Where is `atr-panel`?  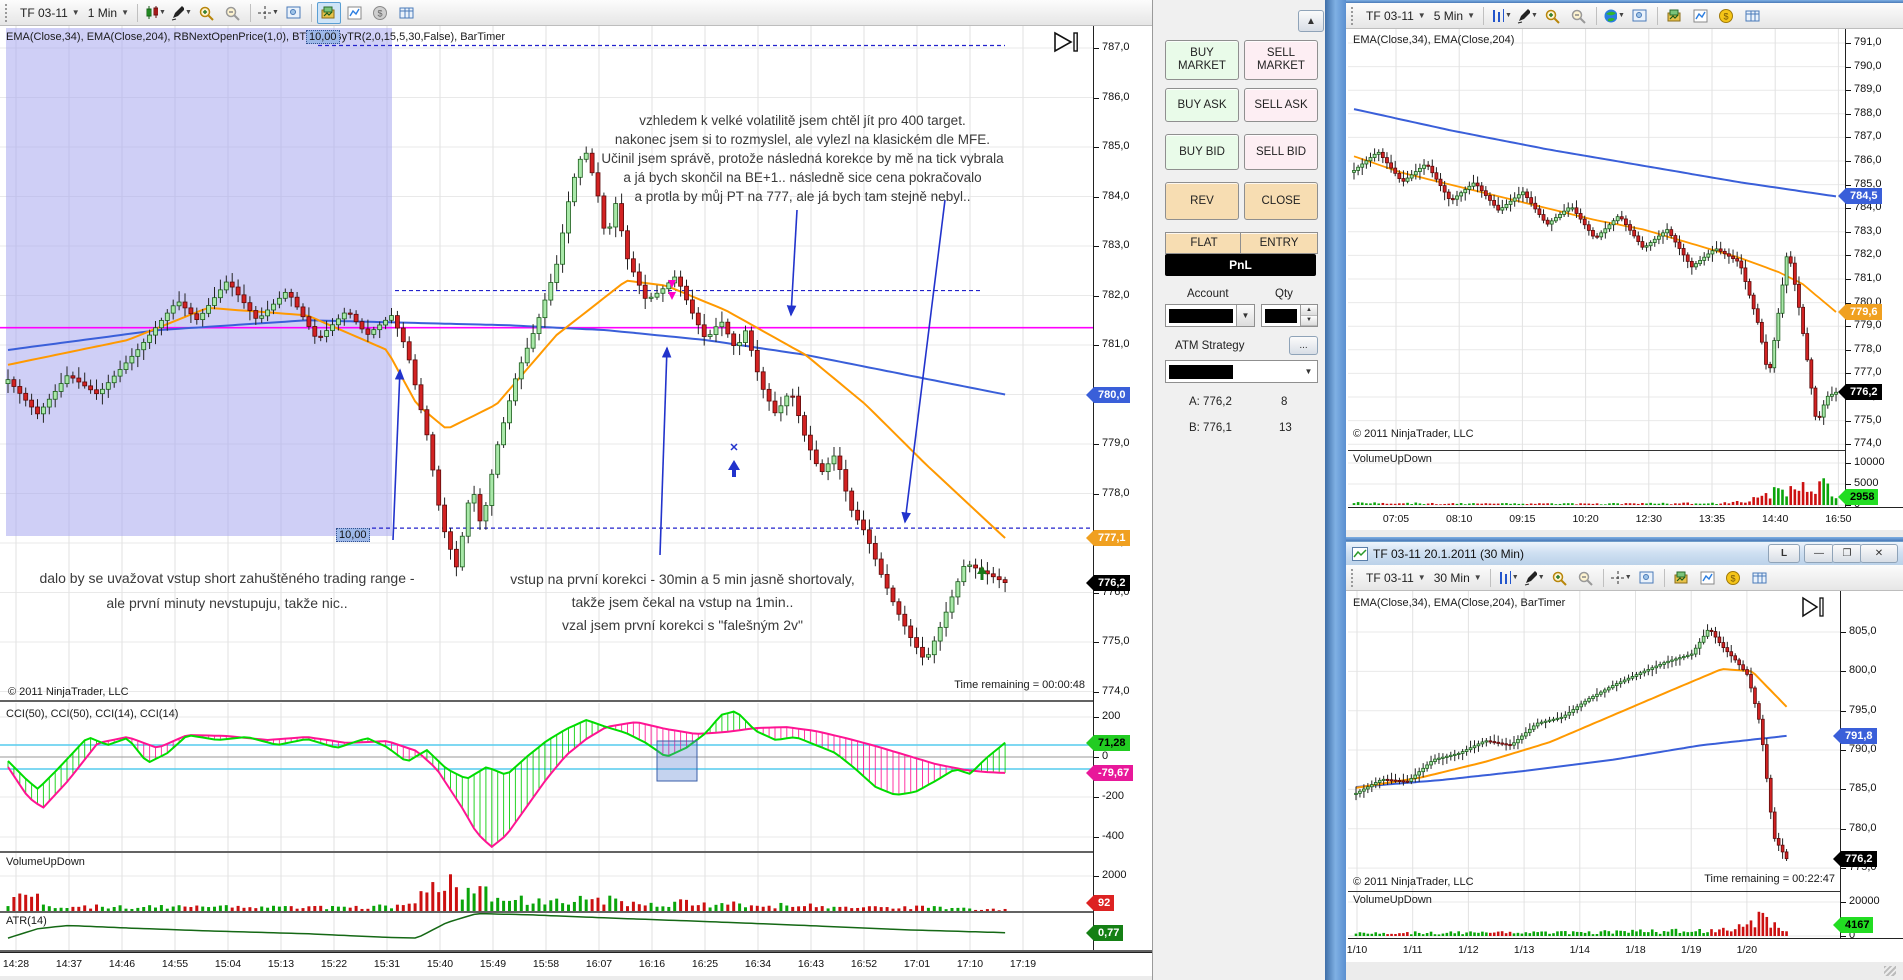
atr-panel is located at coordinates (546, 931).